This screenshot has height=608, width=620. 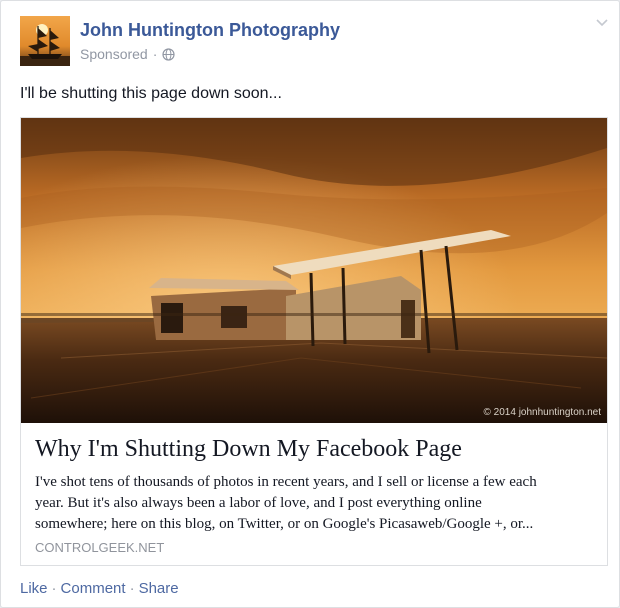 What do you see at coordinates (210, 30) in the screenshot?
I see `page-name-link: John Huntington Photography` at bounding box center [210, 30].